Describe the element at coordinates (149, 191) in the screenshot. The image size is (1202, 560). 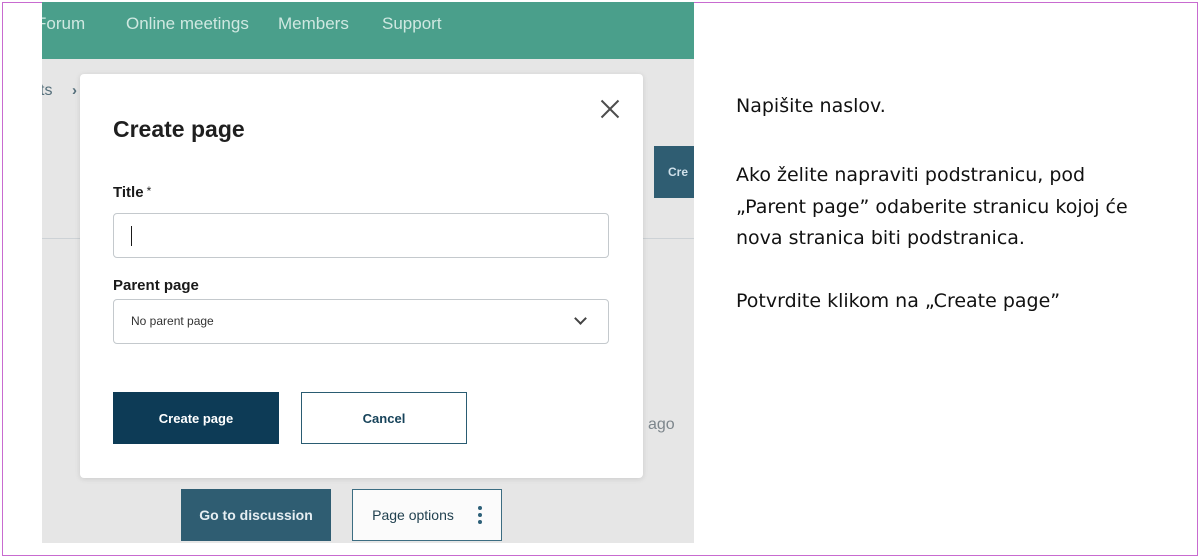
I see `required-mark: *` at that location.